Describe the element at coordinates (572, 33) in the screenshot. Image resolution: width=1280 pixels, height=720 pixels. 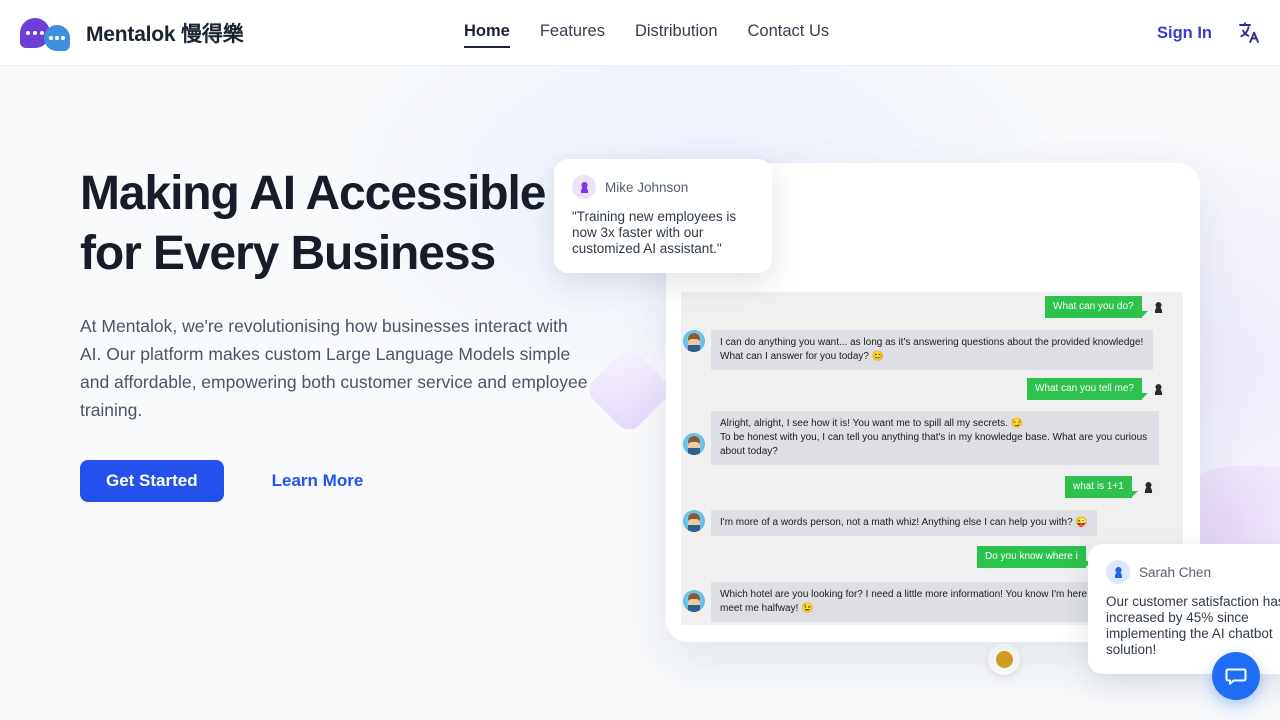
I see `nav-item-features: Features` at that location.